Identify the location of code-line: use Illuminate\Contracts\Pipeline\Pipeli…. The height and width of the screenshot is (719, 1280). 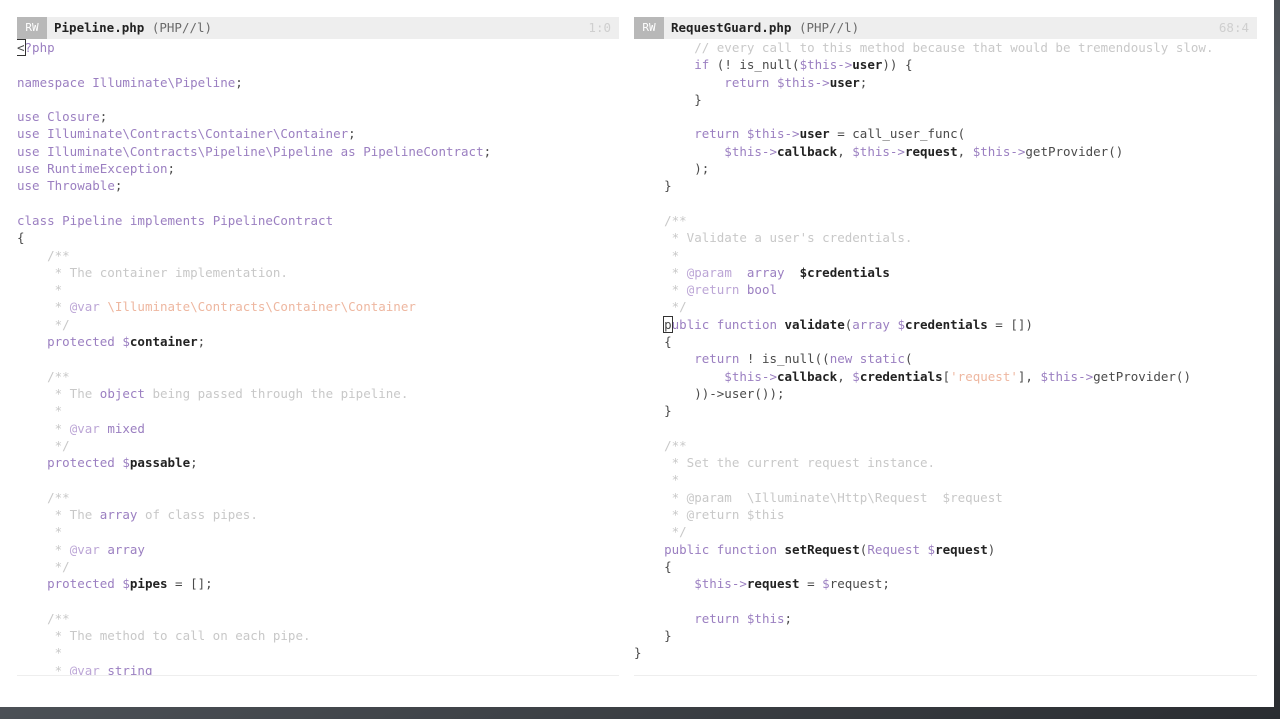
(318, 151).